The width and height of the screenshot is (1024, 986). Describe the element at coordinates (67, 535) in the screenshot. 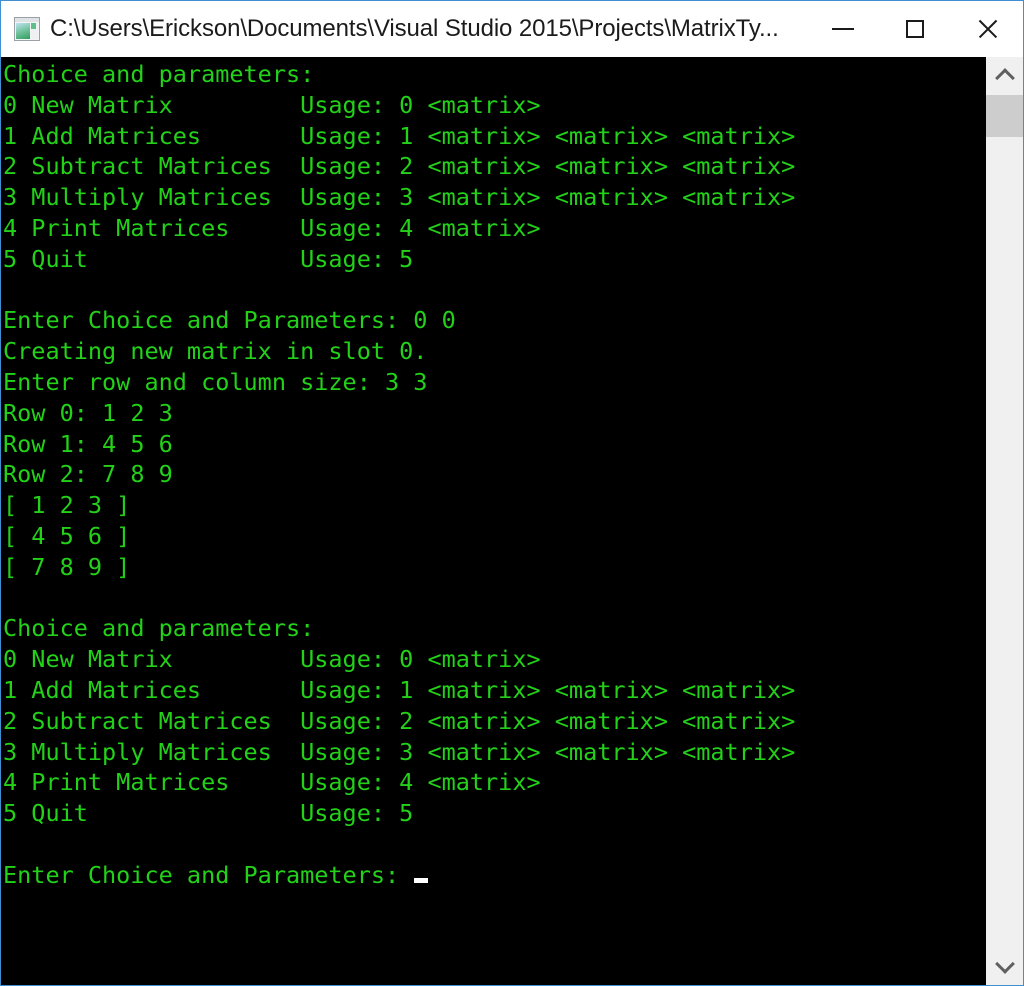

I see `console-line: [ 4 5 6 ]` at that location.